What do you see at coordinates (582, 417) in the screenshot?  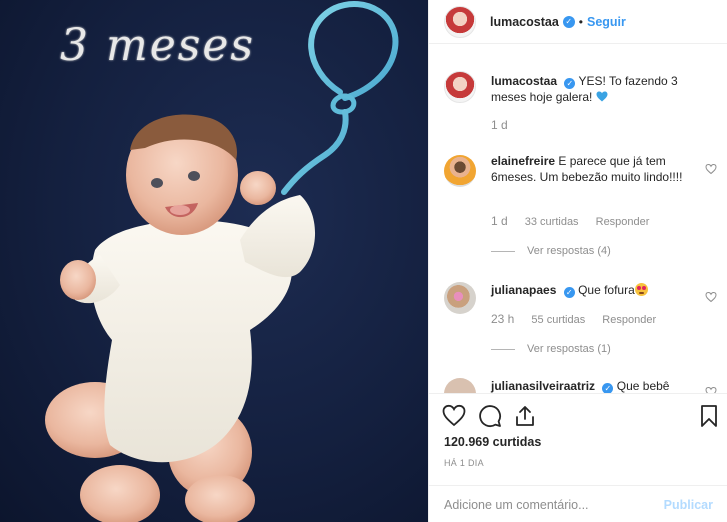 I see `action-icons` at bounding box center [582, 417].